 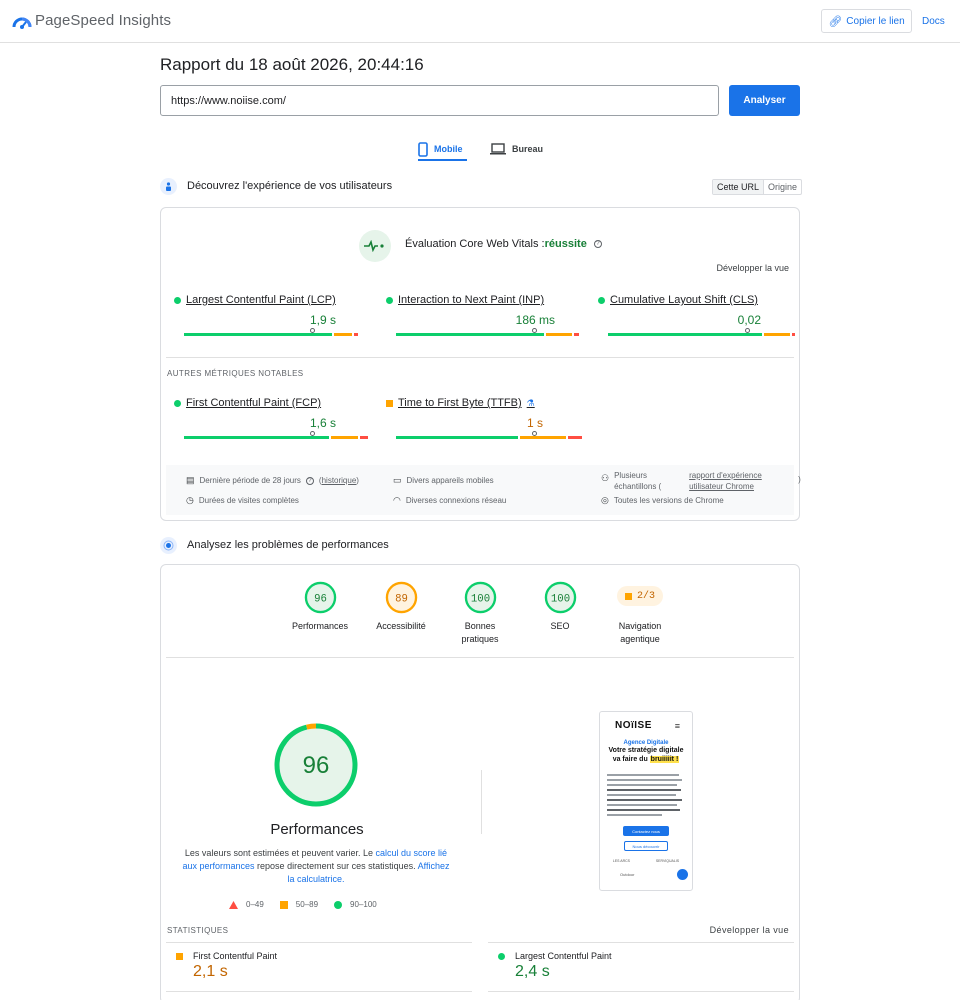 I want to click on category-best-practices: 100 Bonnes pratiques, so click(x=480, y=613).